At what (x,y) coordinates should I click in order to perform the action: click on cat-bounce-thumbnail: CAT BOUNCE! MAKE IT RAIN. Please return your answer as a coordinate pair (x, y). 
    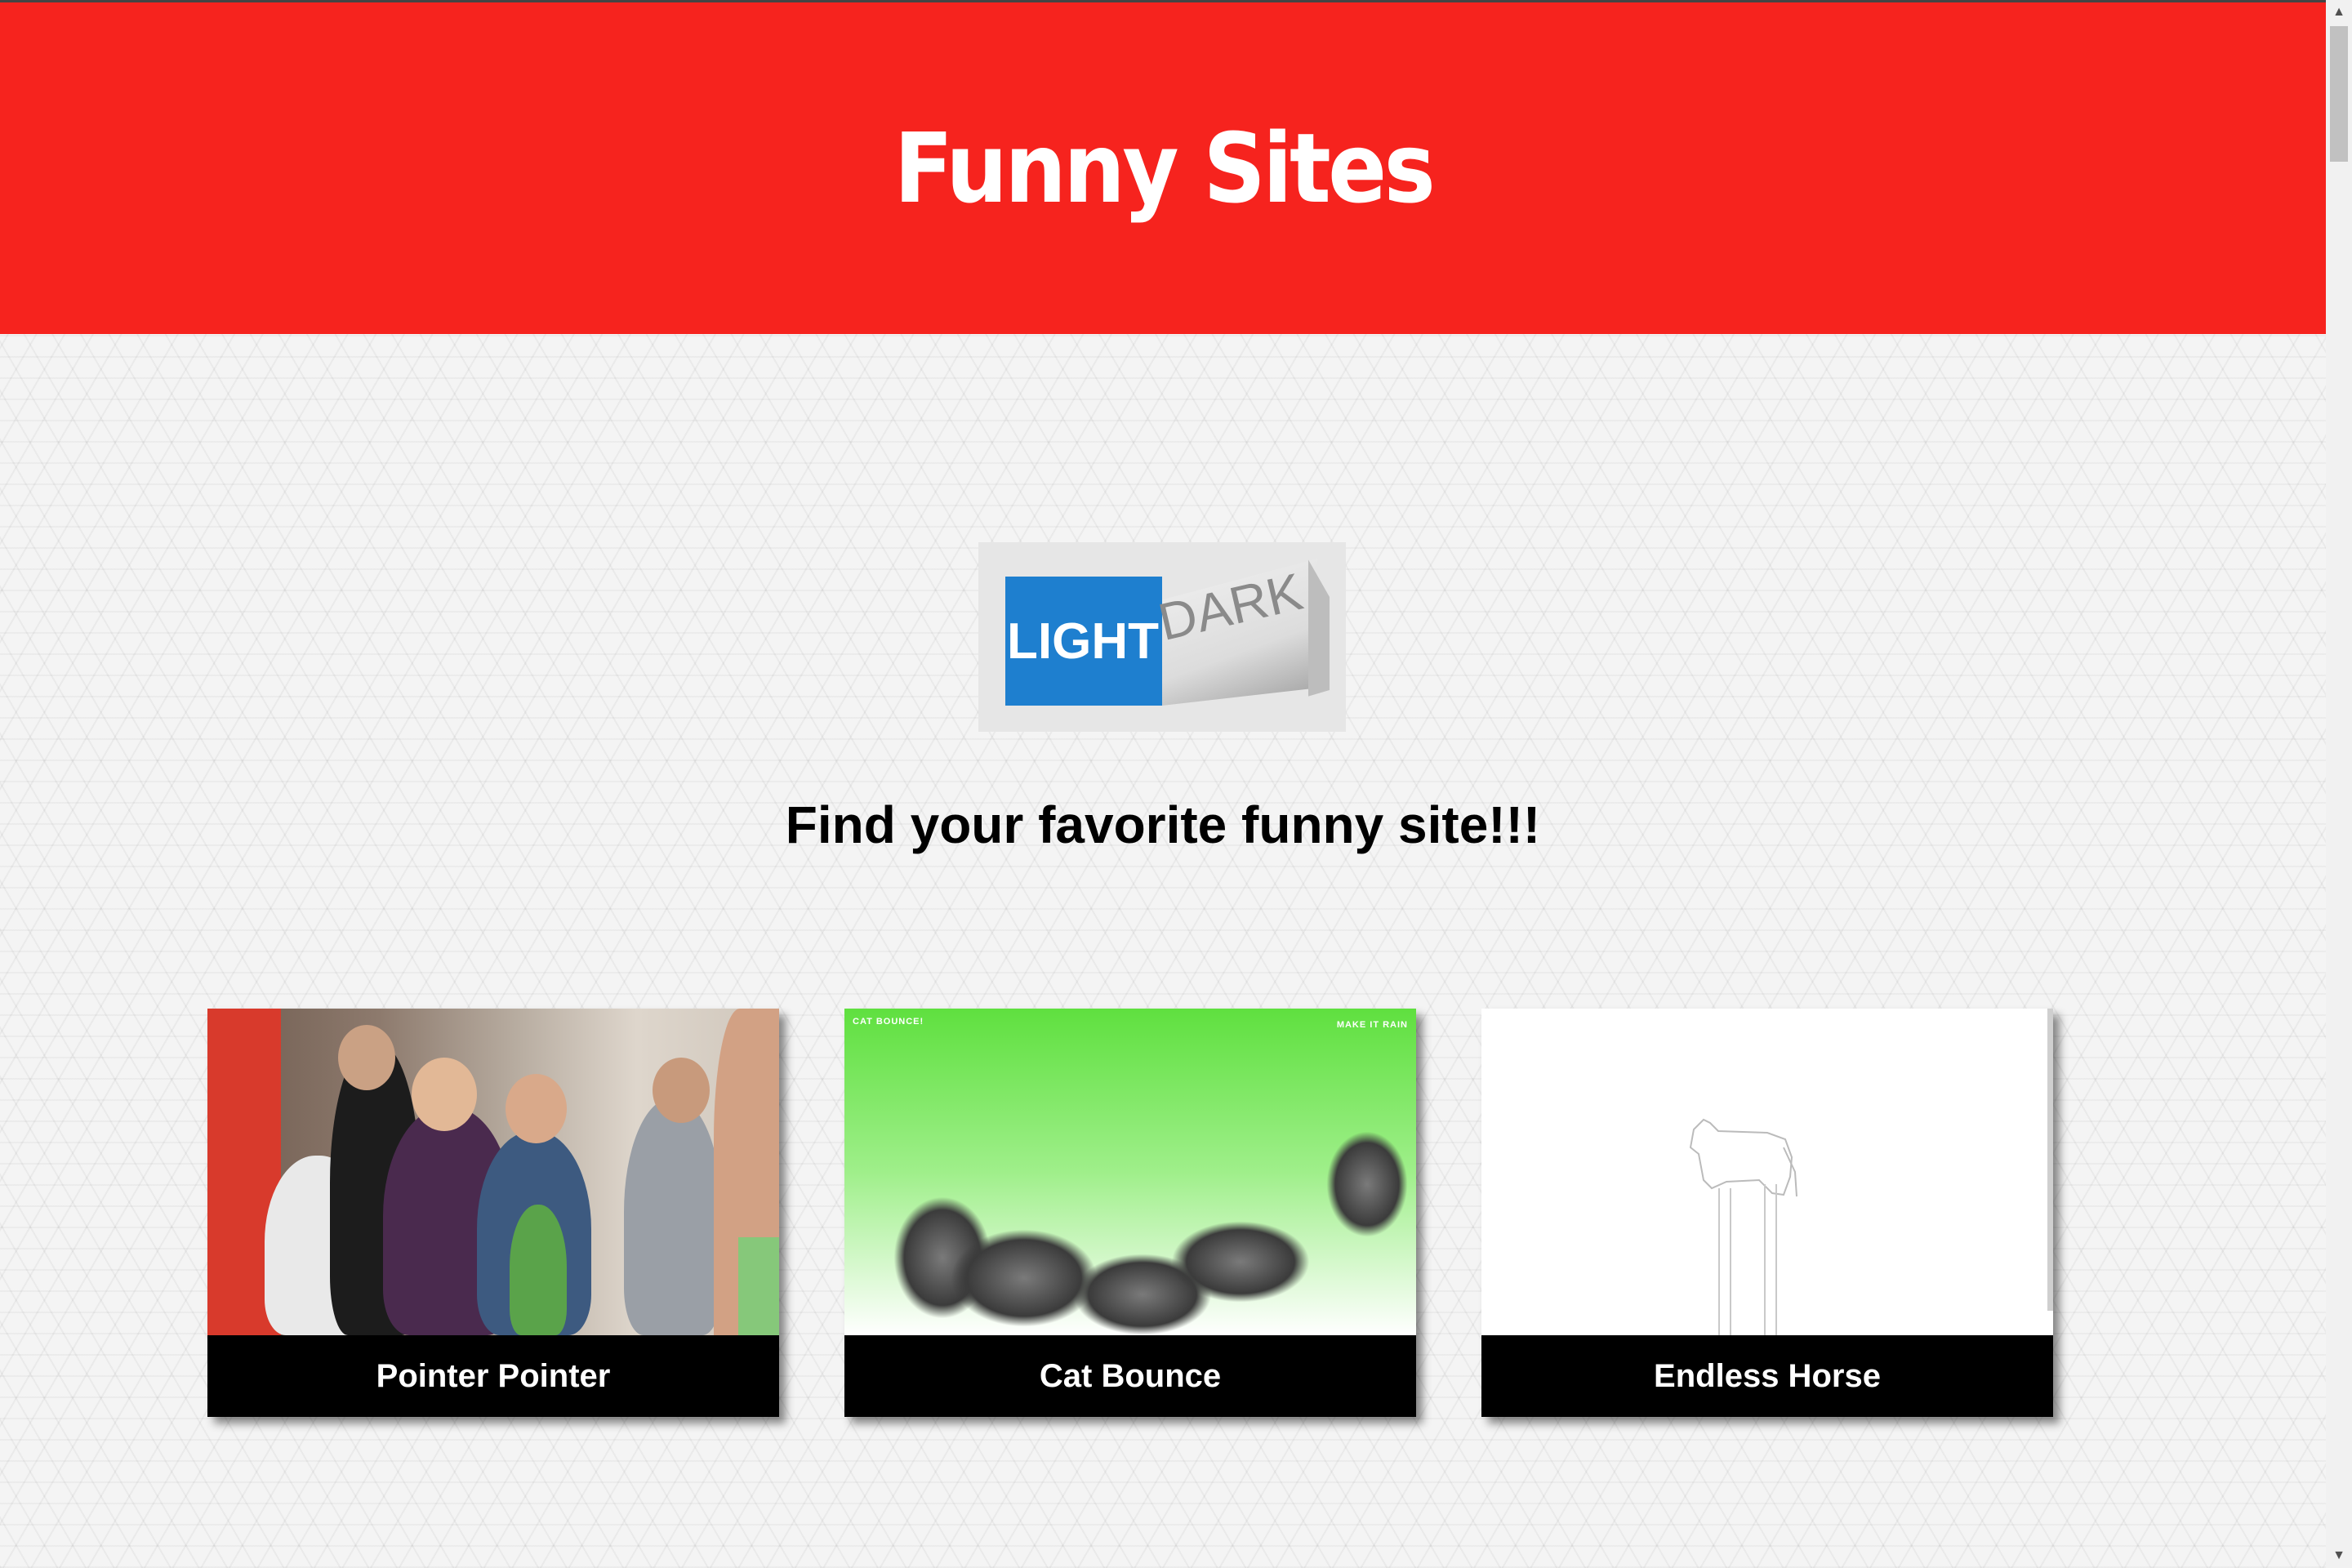
    Looking at the image, I should click on (1130, 1172).